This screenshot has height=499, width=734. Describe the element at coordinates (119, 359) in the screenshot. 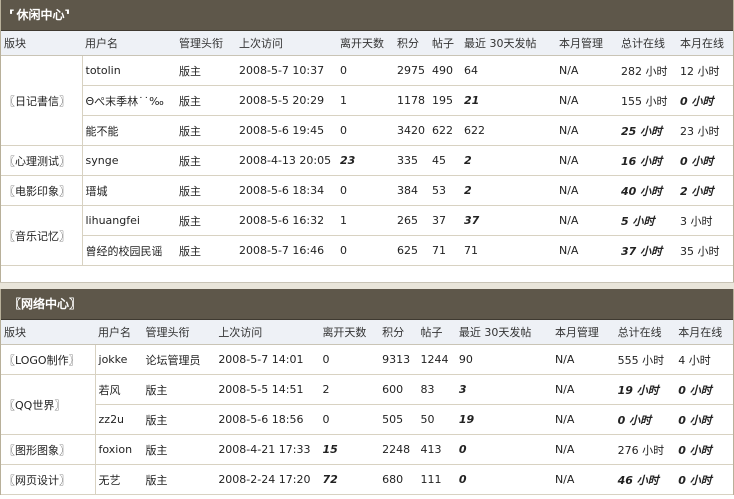

I see `user-name: jokke` at that location.